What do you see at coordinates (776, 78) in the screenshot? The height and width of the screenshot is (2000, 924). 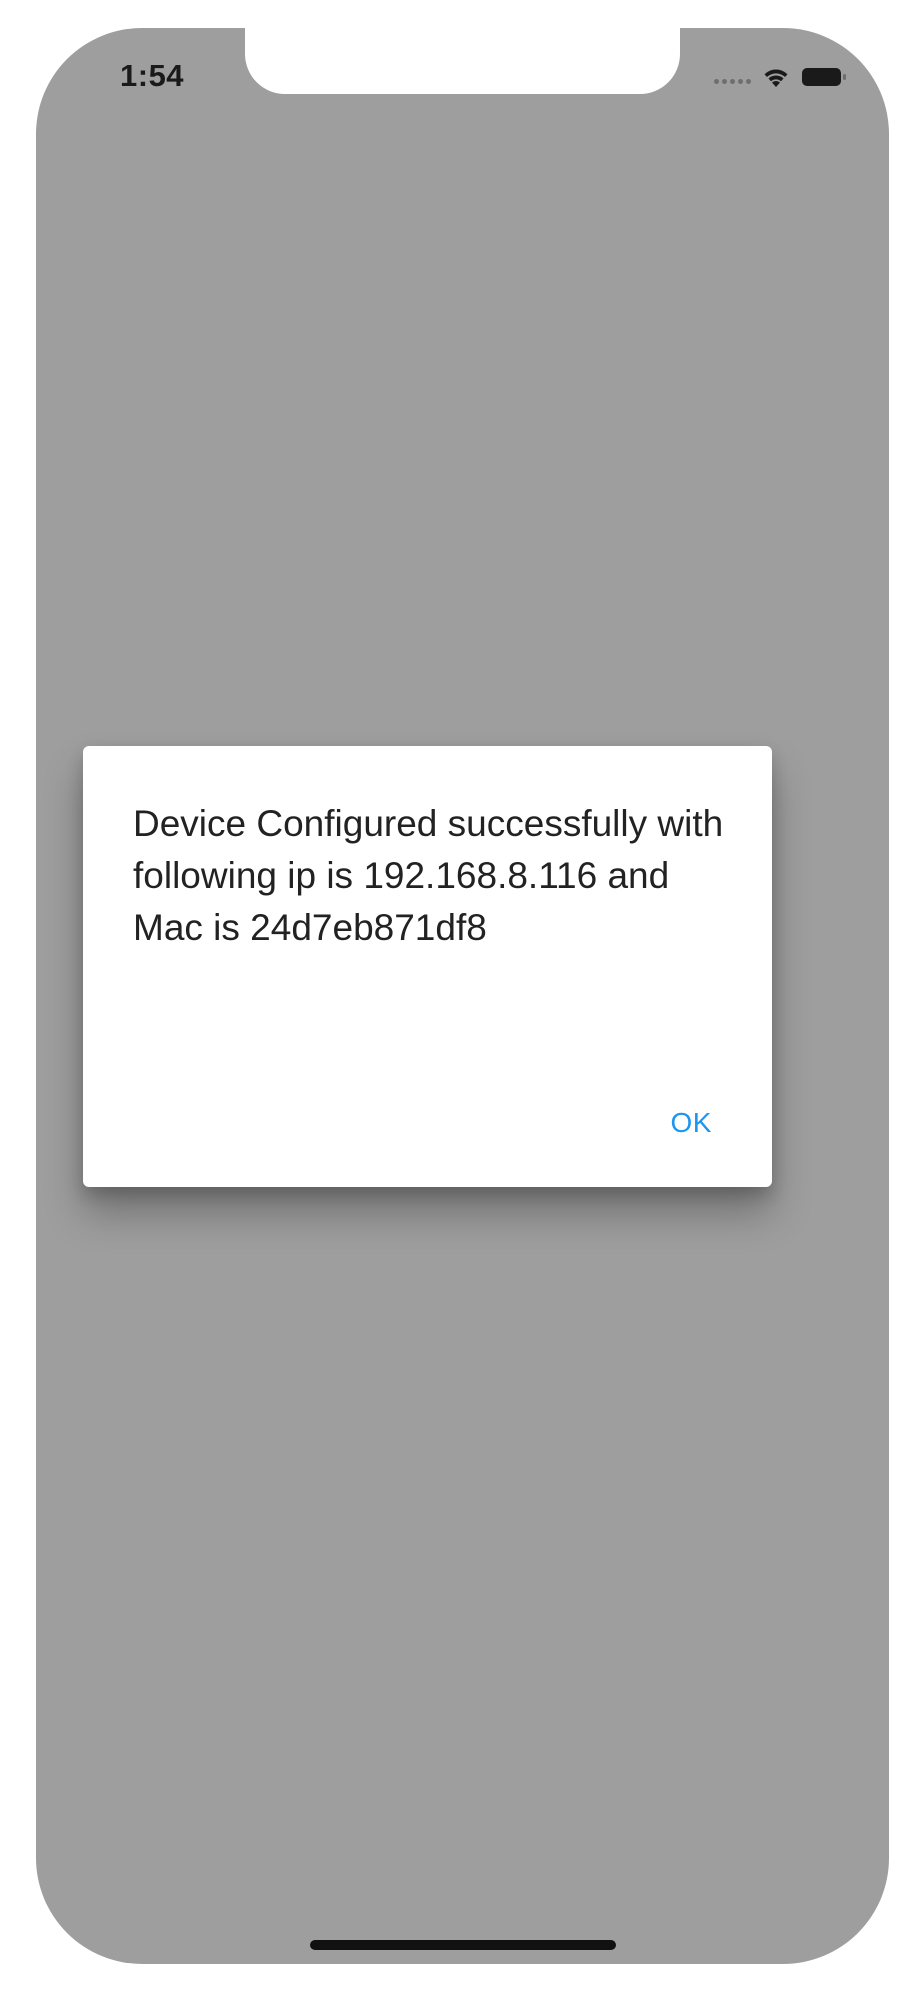 I see `wifi-icon` at bounding box center [776, 78].